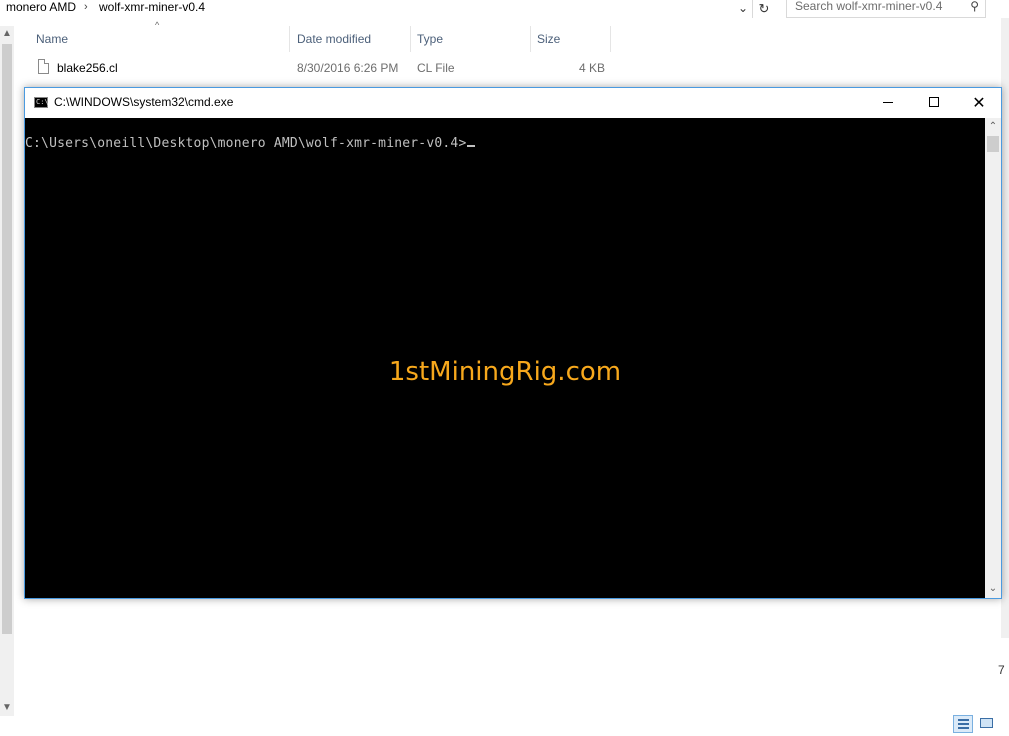 This screenshot has width=1009, height=736. I want to click on large-icons-view-button, so click(987, 724).